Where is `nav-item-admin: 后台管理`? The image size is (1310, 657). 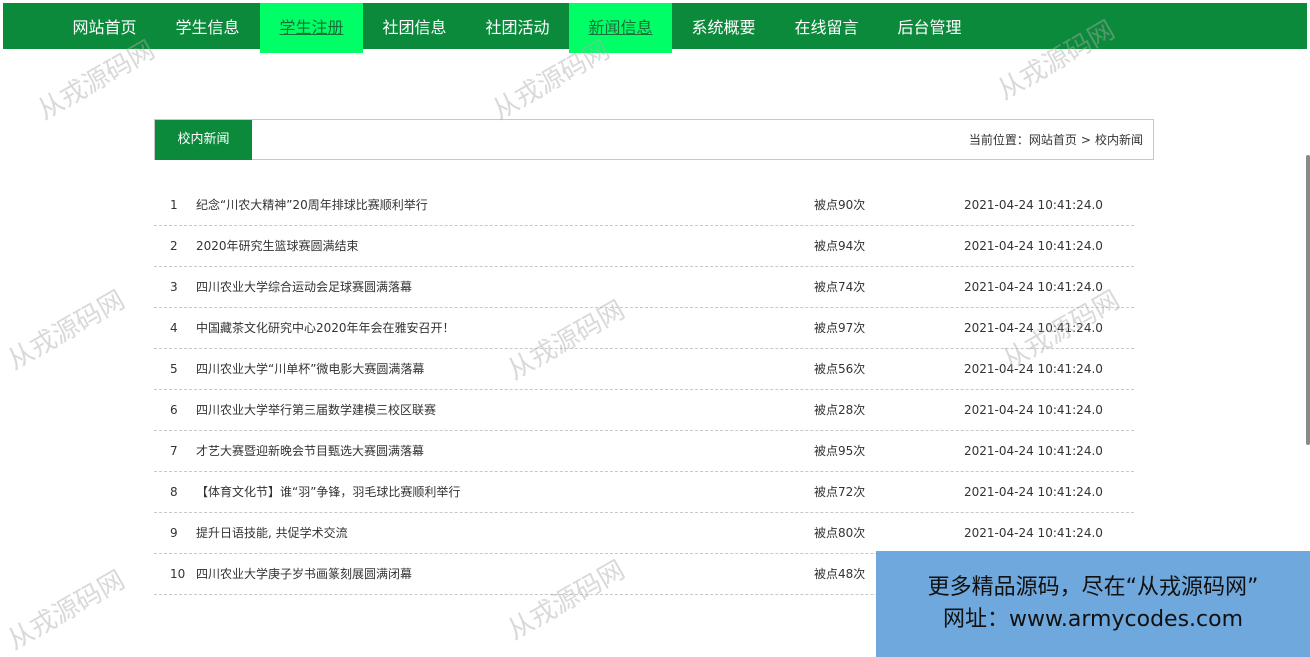 nav-item-admin: 后台管理 is located at coordinates (929, 26).